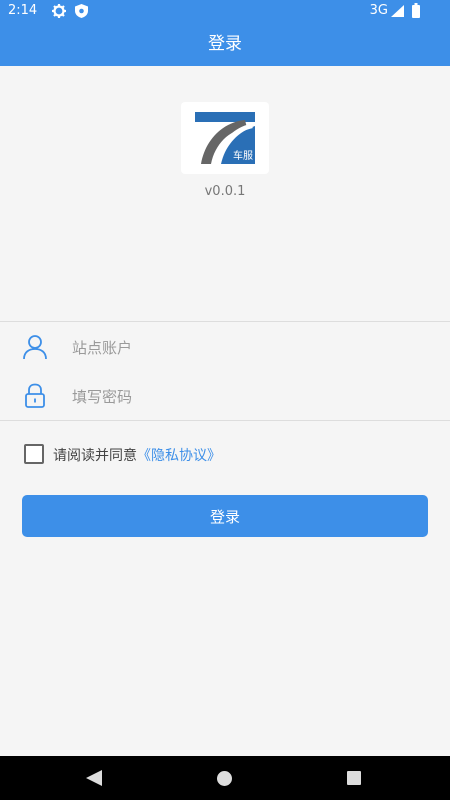 The width and height of the screenshot is (450, 800). Describe the element at coordinates (95, 456) in the screenshot. I see `agreement-label: 请阅读并同意` at that location.